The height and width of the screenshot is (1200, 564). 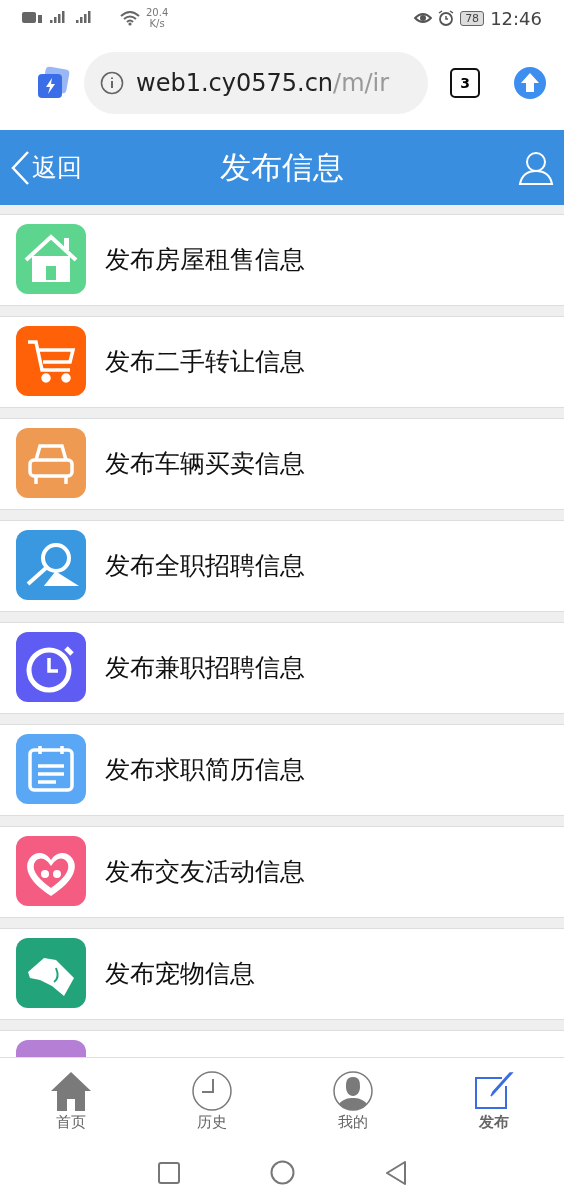 What do you see at coordinates (53, 83) in the screenshot?
I see `lightning-icon` at bounding box center [53, 83].